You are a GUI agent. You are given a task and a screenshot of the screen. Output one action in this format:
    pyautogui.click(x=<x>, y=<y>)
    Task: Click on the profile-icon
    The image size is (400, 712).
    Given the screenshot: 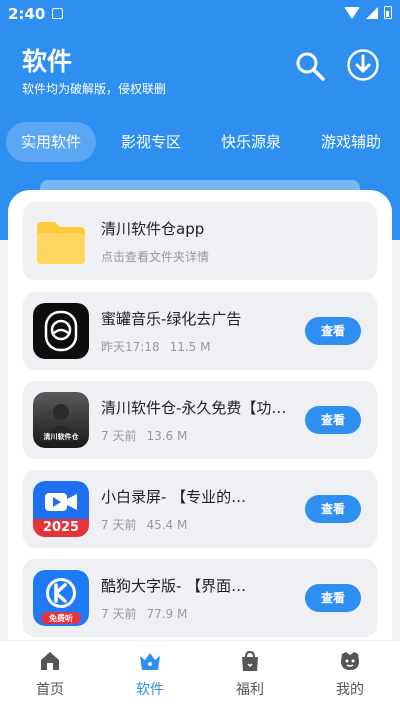 What is the action you would take?
    pyautogui.click(x=350, y=661)
    